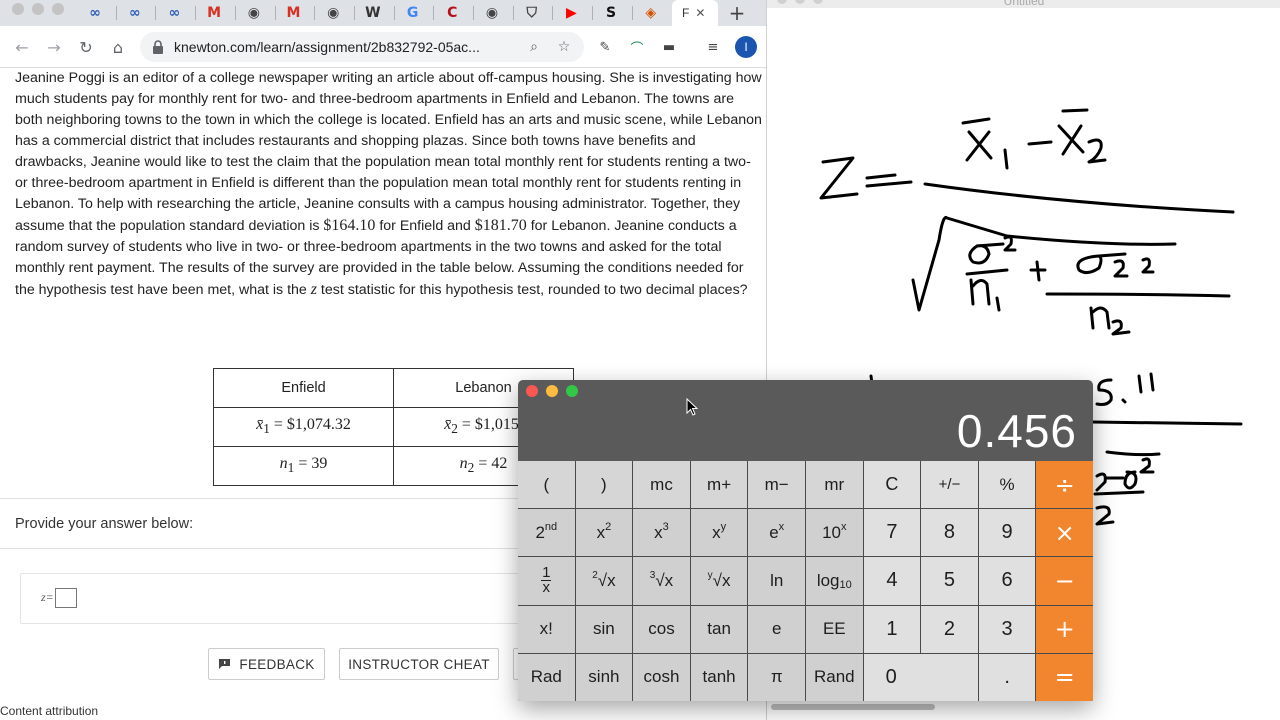  I want to click on key-ln: ln, so click(776, 581).